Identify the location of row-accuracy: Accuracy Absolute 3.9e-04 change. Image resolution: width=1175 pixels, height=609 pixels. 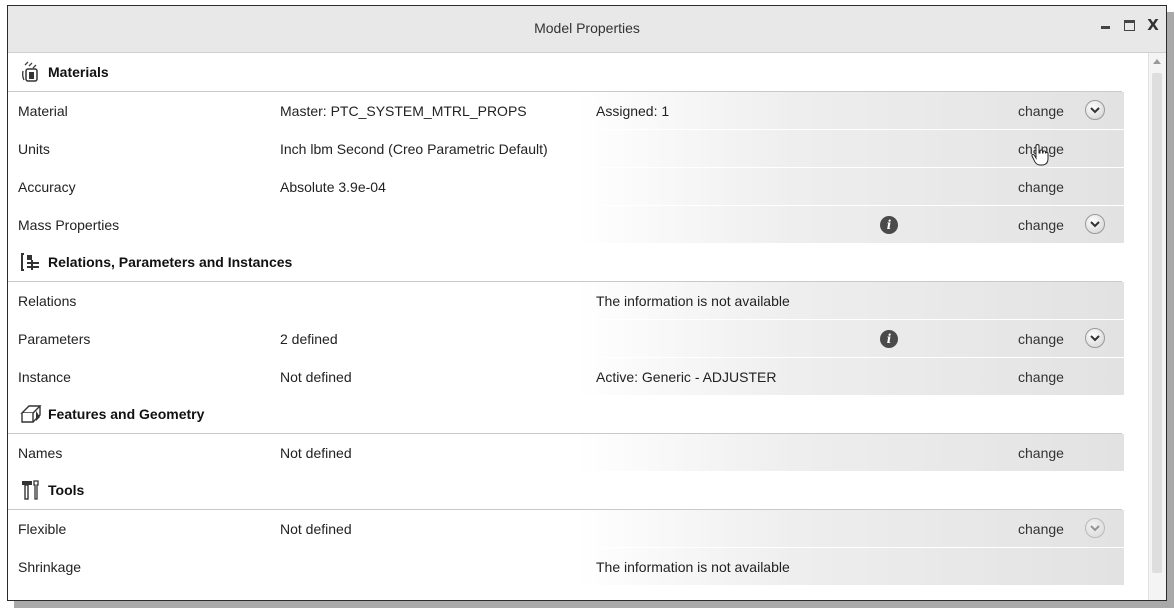
(575, 186).